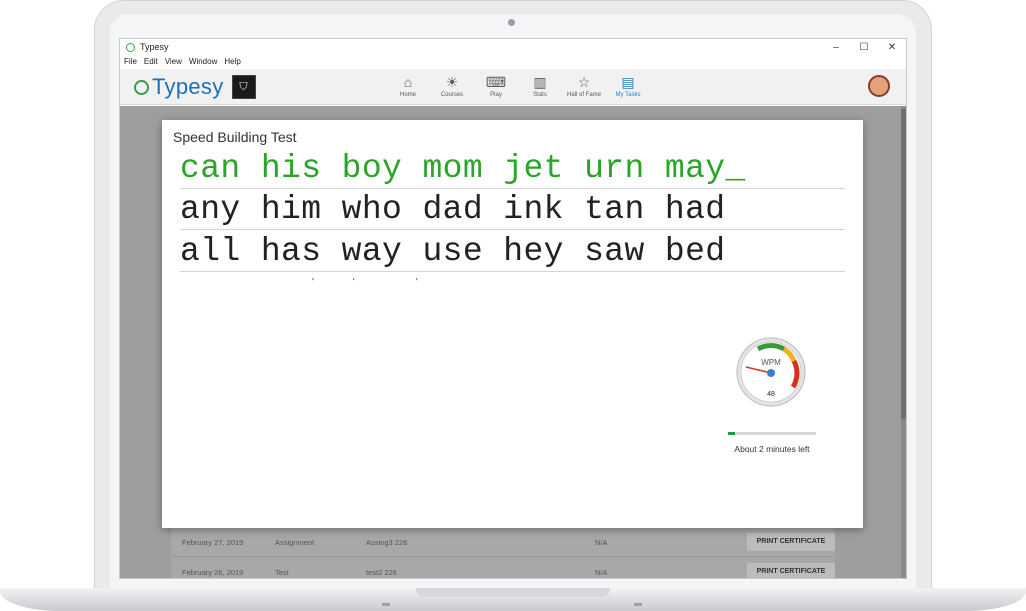  I want to click on nav-home: ⌂ Home, so click(408, 85).